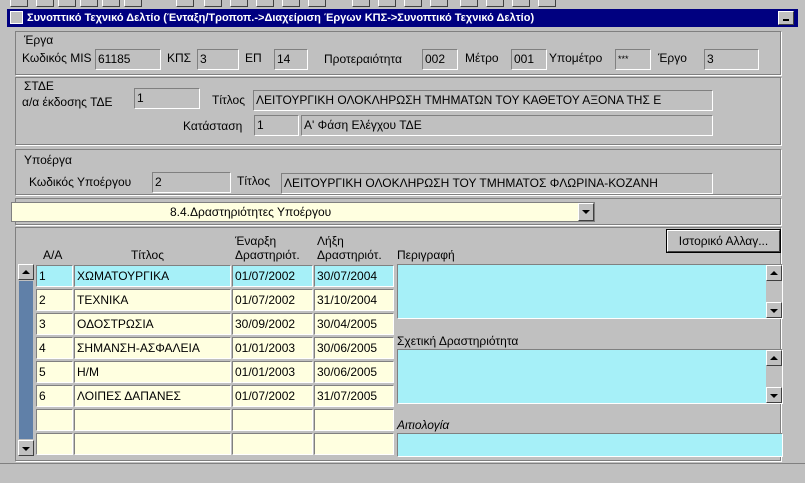 The width and height of the screenshot is (805, 483). Describe the element at coordinates (48, 160) in the screenshot. I see `ypoerga-group-label: Υποέργα` at that location.